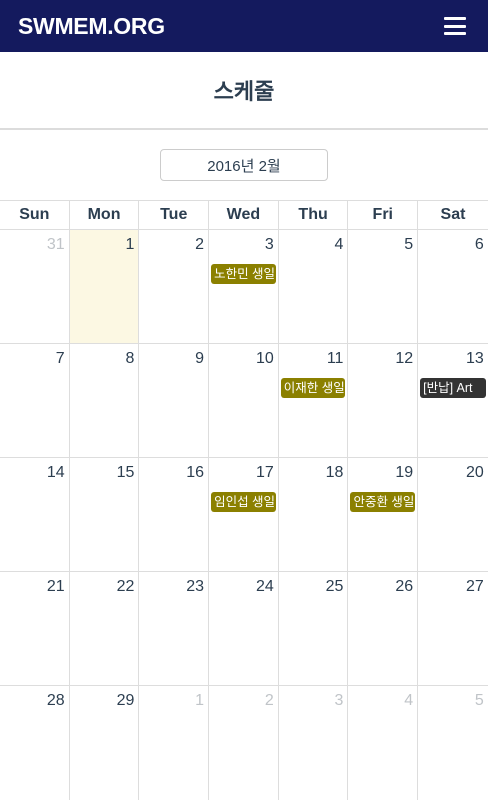 The height and width of the screenshot is (800, 488). Describe the element at coordinates (404, 358) in the screenshot. I see `day-number: 12` at that location.